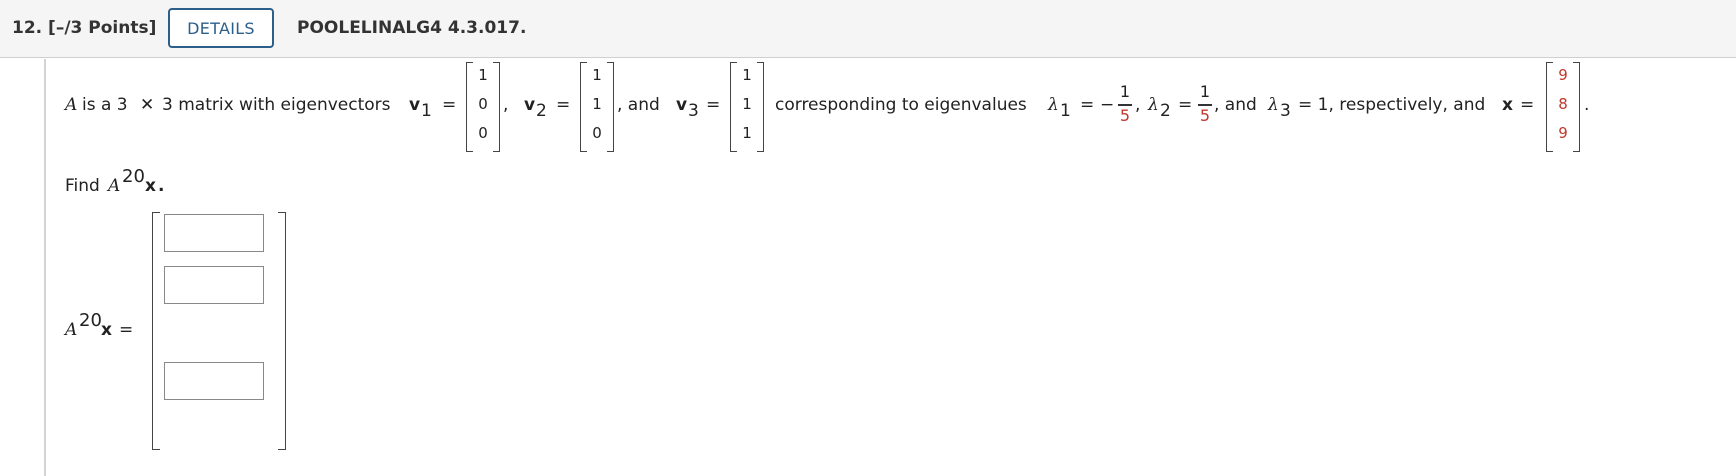  Describe the element at coordinates (102, 28) in the screenshot. I see `points-label: [–/3 Points]` at that location.